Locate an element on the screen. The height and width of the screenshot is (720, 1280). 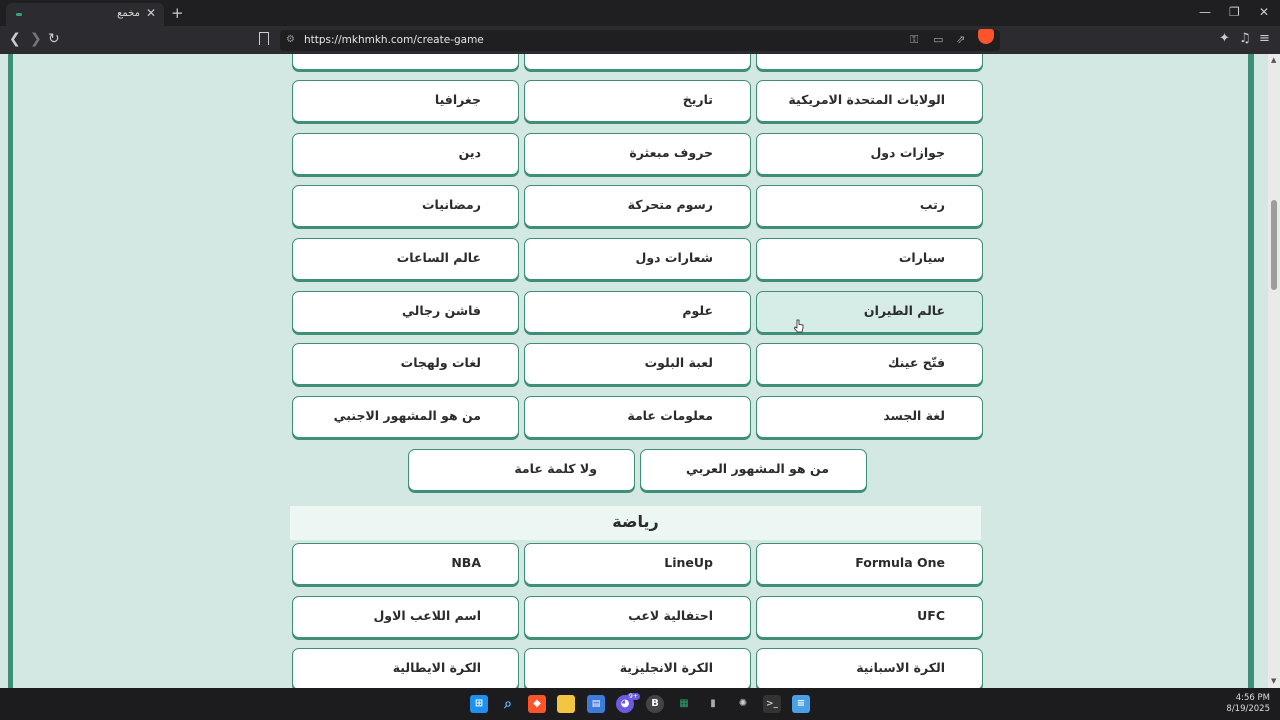
category-card: حروف مبعثرة is located at coordinates (637, 154).